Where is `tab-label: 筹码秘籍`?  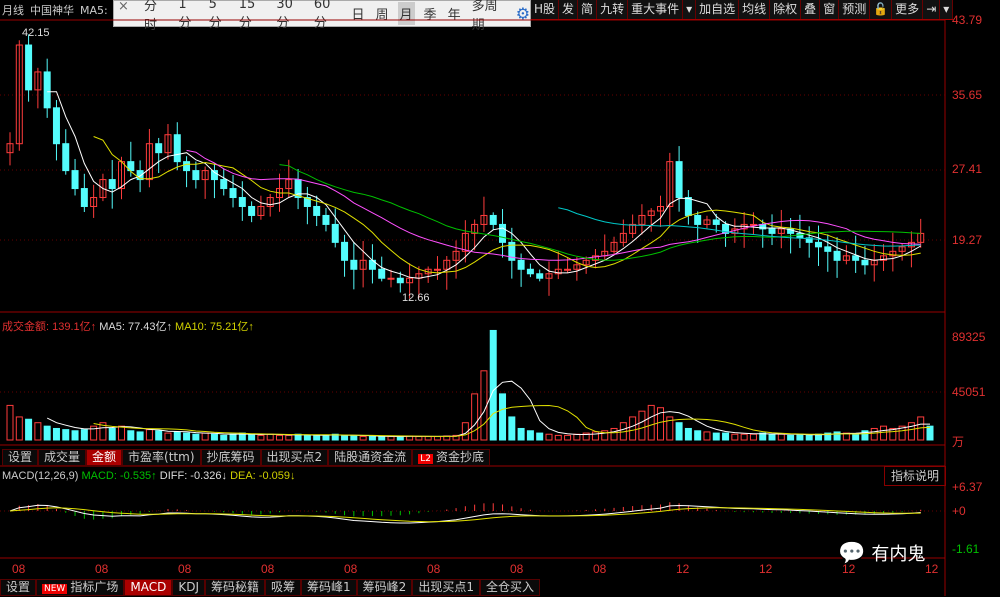 tab-label: 筹码秘籍 is located at coordinates (235, 587).